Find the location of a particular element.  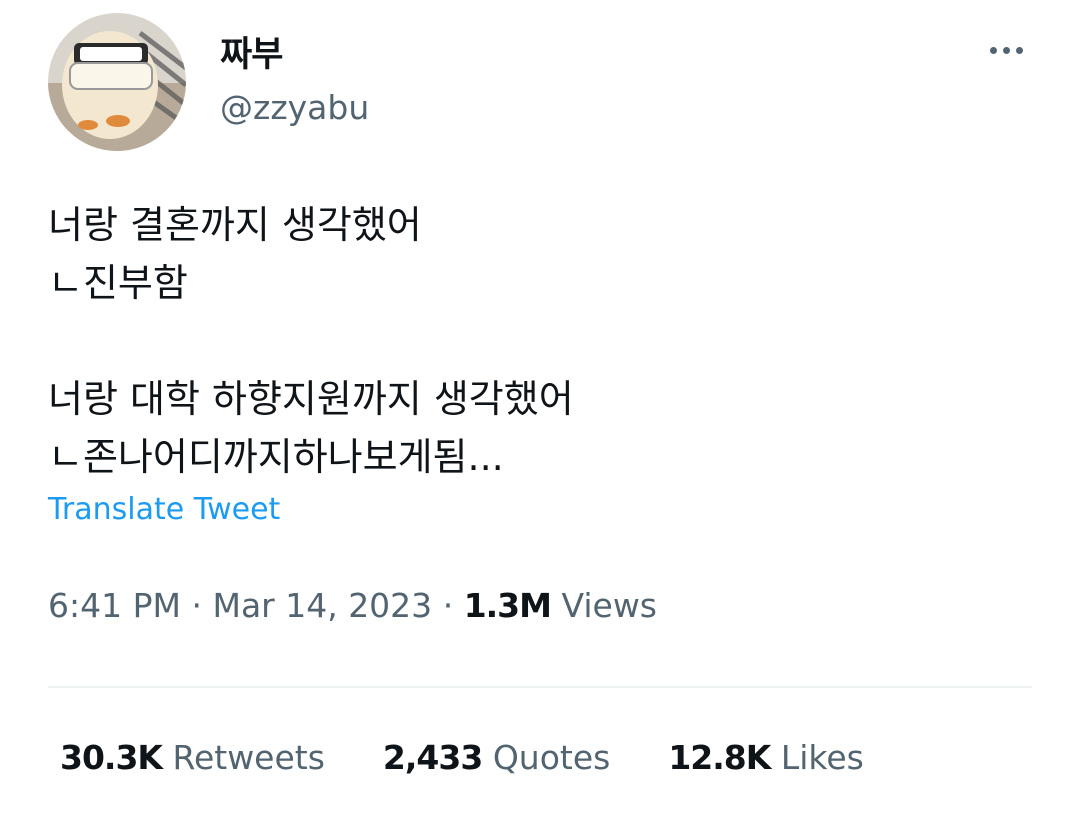

divider is located at coordinates (540, 687).